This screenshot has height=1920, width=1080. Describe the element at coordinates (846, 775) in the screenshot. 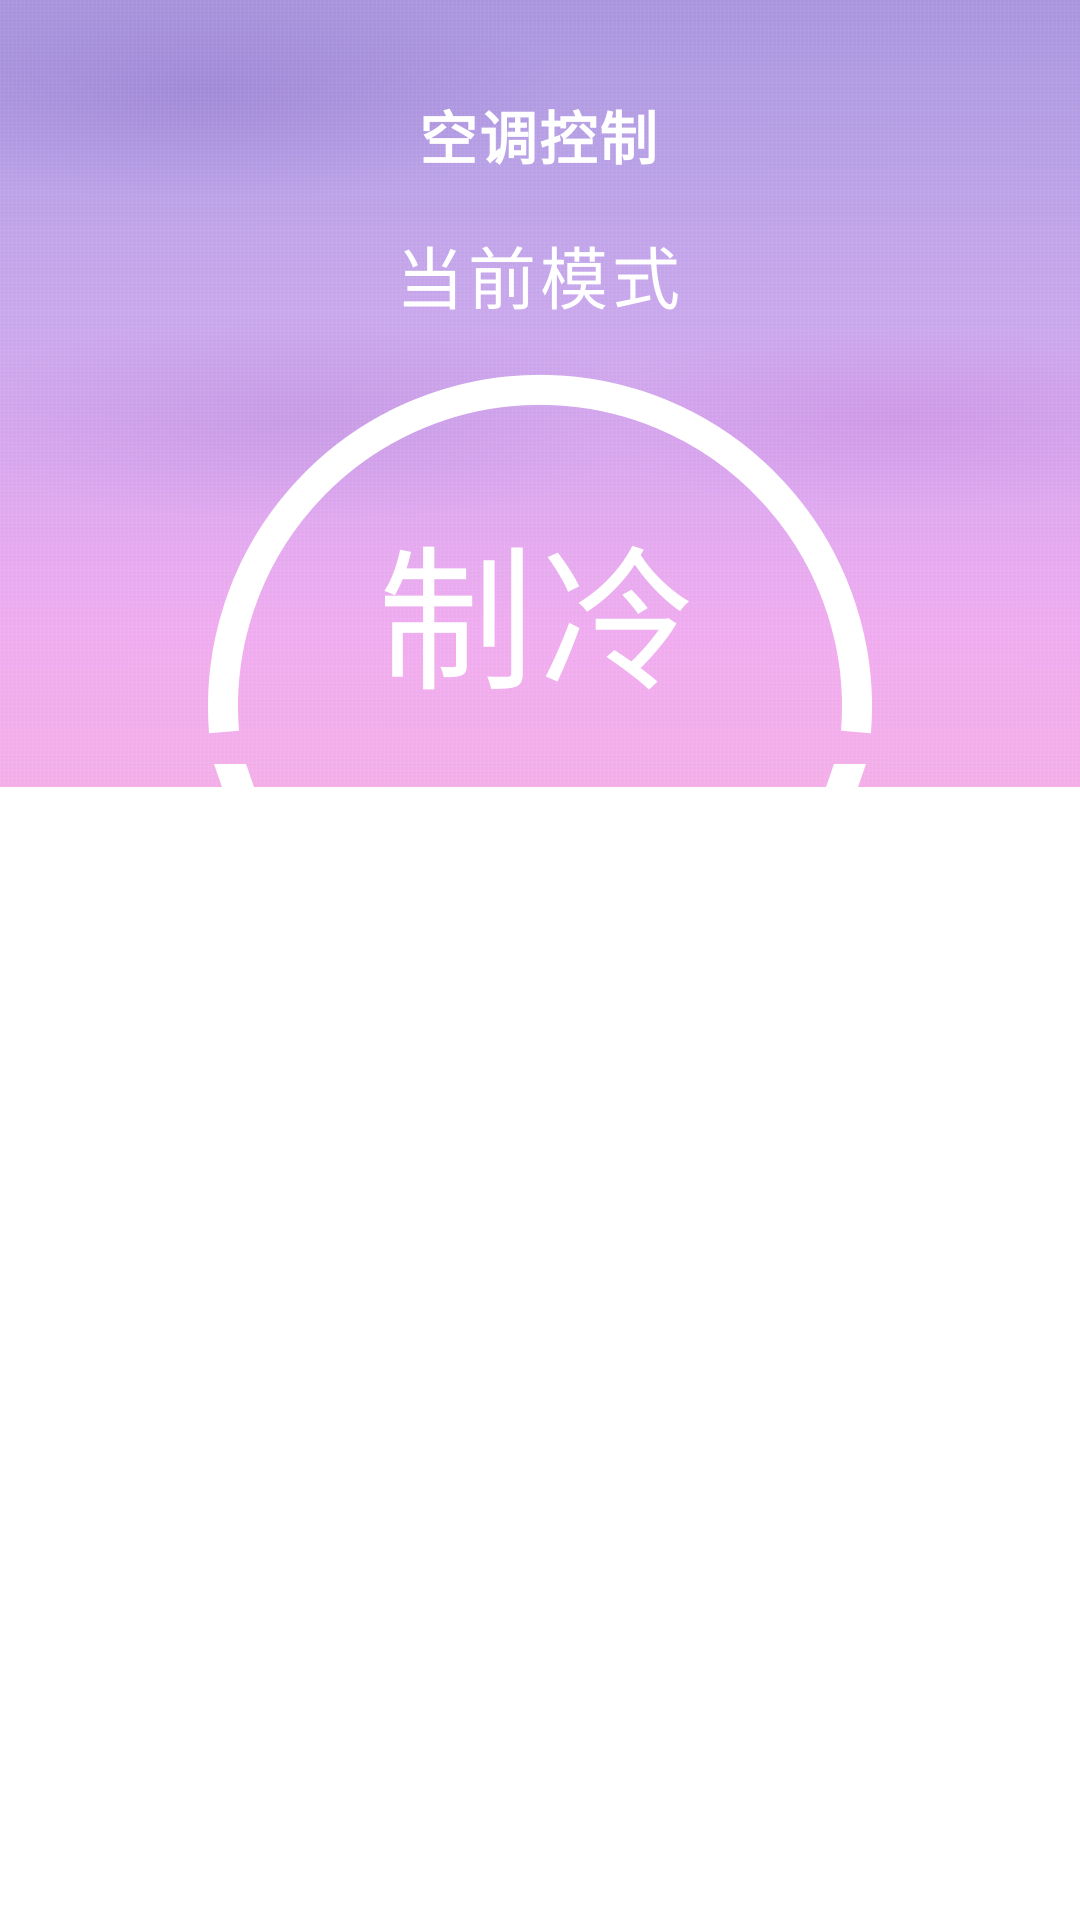

I see `ring-segment-right` at that location.